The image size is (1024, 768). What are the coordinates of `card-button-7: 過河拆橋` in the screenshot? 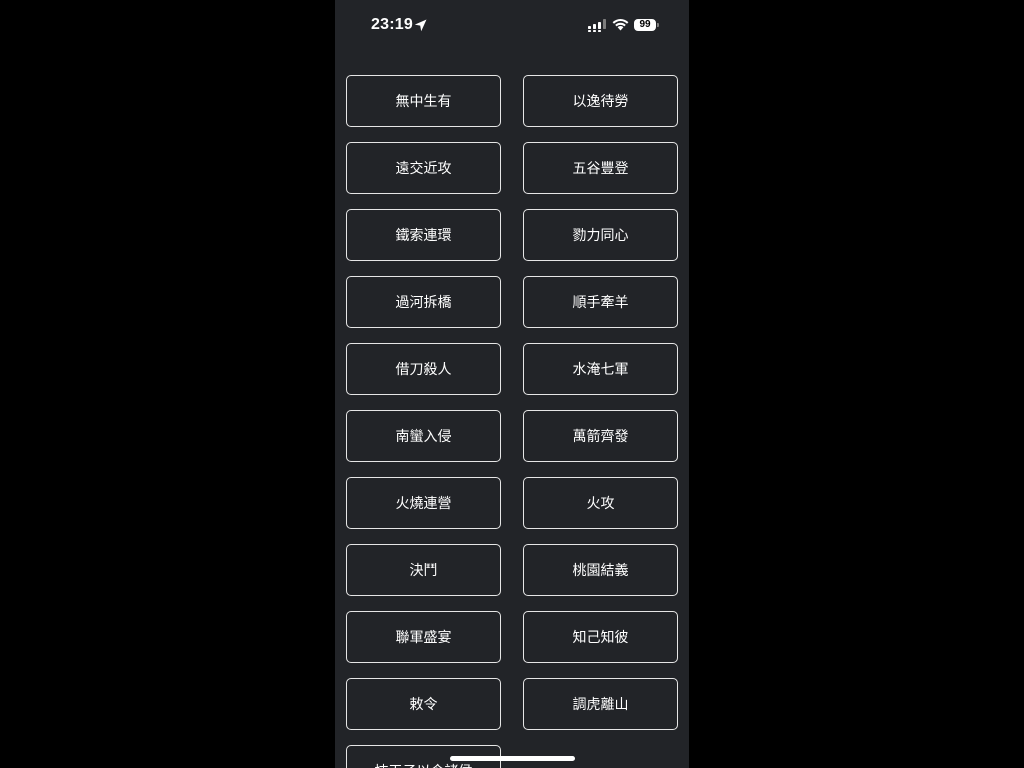 It's located at (423, 302).